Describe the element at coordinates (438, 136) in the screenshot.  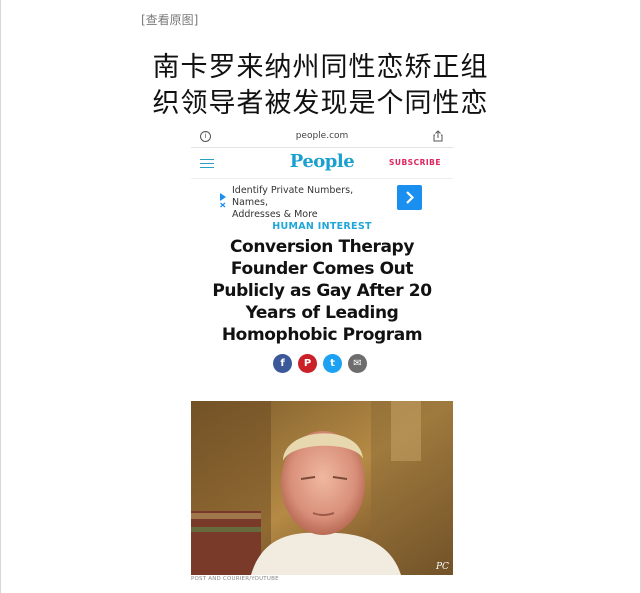
I see `share-icon` at that location.